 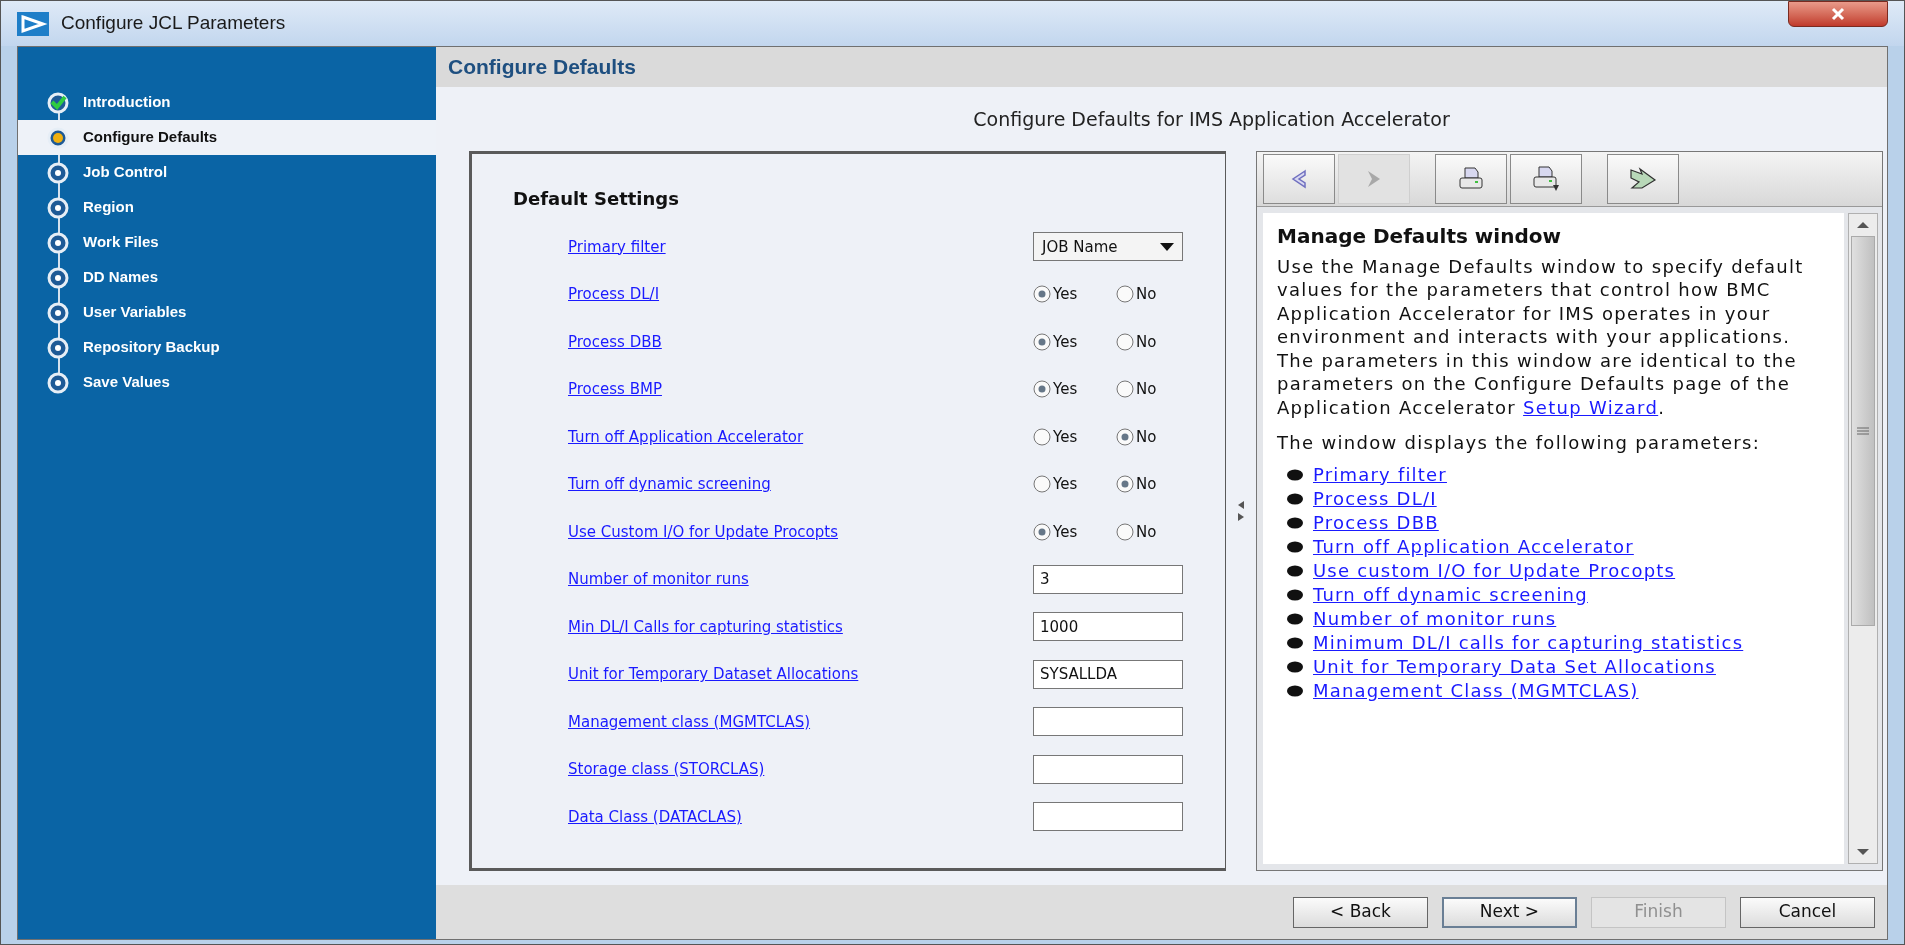 What do you see at coordinates (227, 242) in the screenshot?
I see `step-item: Work Files` at bounding box center [227, 242].